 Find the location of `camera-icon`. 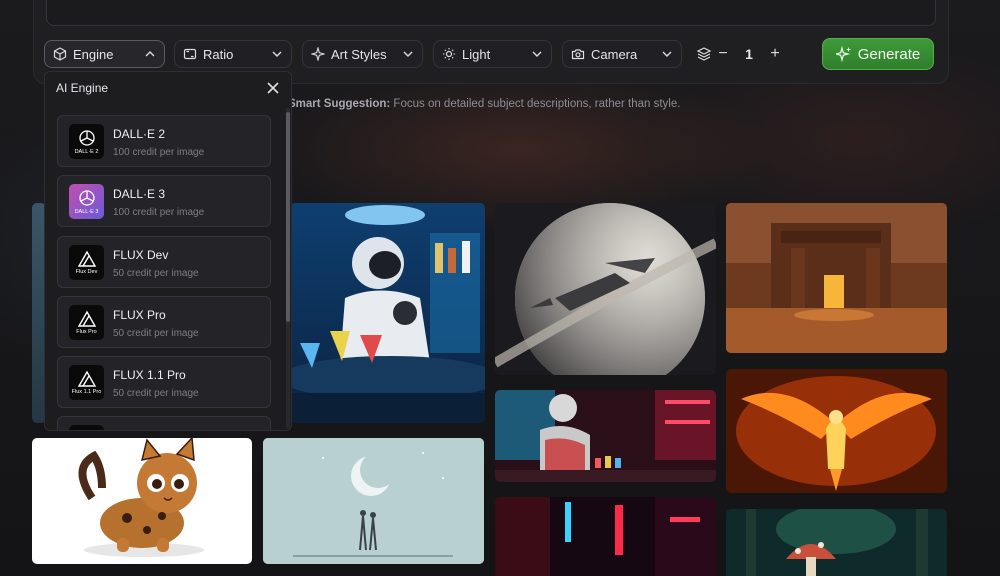

camera-icon is located at coordinates (578, 54).